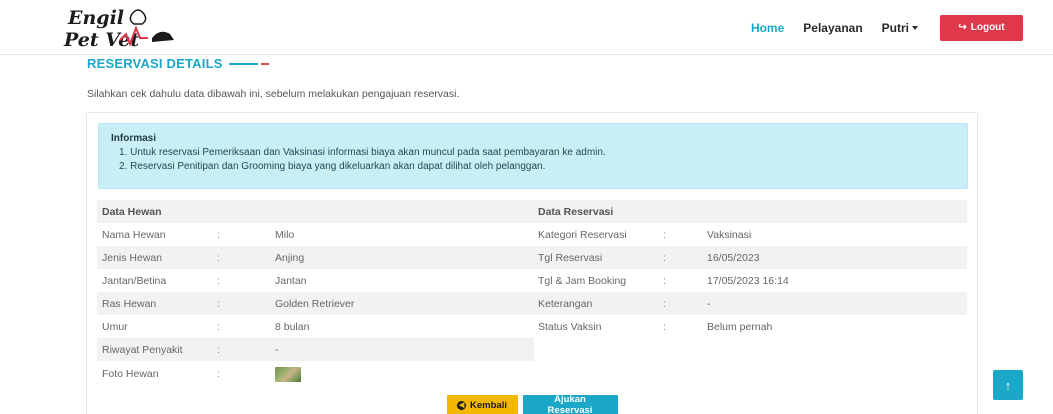 The height and width of the screenshot is (414, 1053). What do you see at coordinates (570, 326) in the screenshot?
I see `row-label: Status Vaksin` at bounding box center [570, 326].